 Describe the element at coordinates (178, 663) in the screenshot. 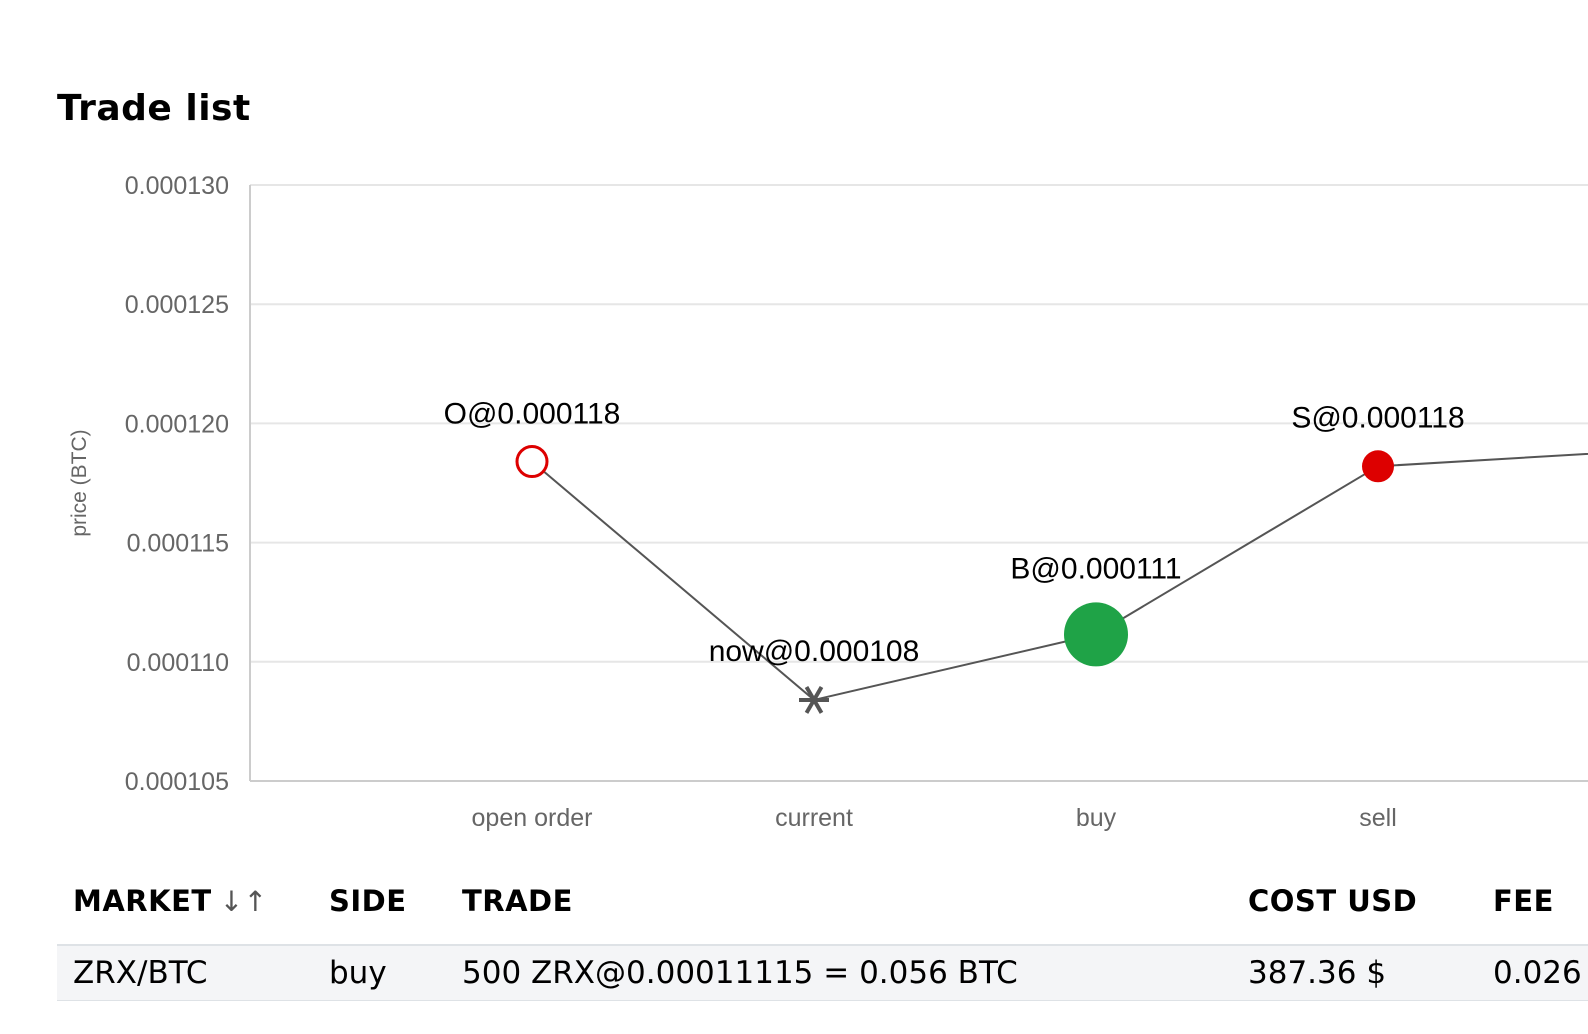

I see `y-tick-label: 0.000110` at that location.